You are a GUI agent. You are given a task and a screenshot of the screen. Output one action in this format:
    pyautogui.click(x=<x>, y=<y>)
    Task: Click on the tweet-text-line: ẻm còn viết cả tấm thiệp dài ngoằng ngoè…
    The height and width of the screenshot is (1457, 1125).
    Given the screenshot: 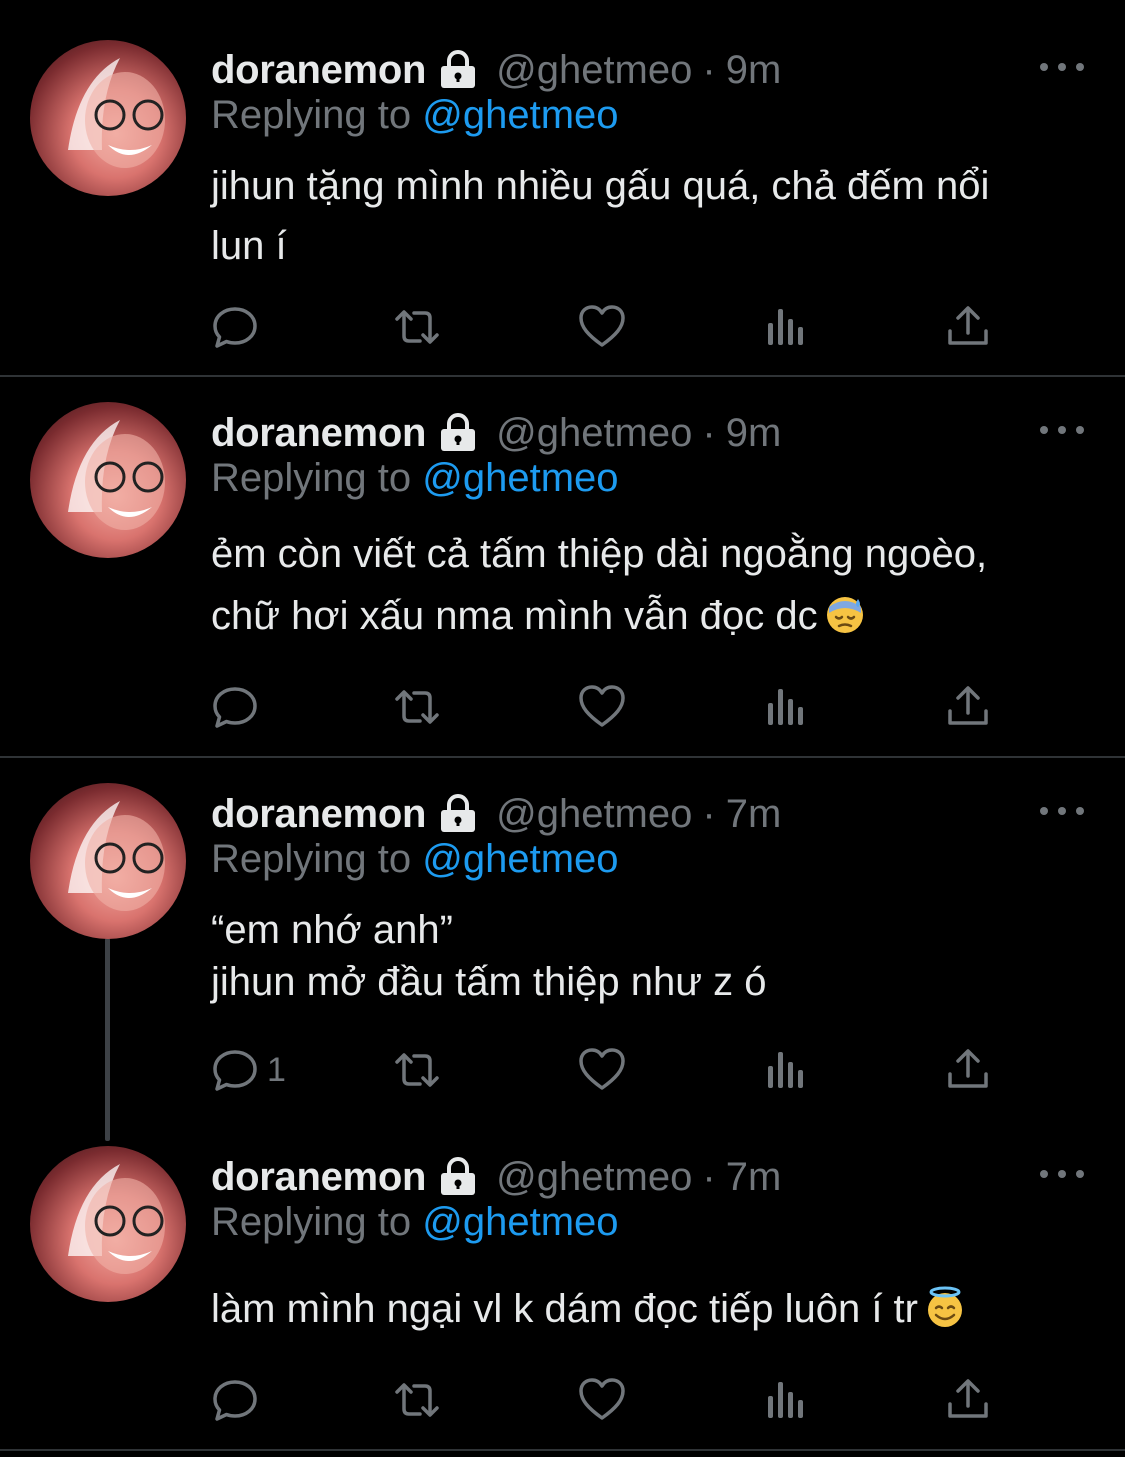 What is the action you would take?
    pyautogui.click(x=599, y=554)
    